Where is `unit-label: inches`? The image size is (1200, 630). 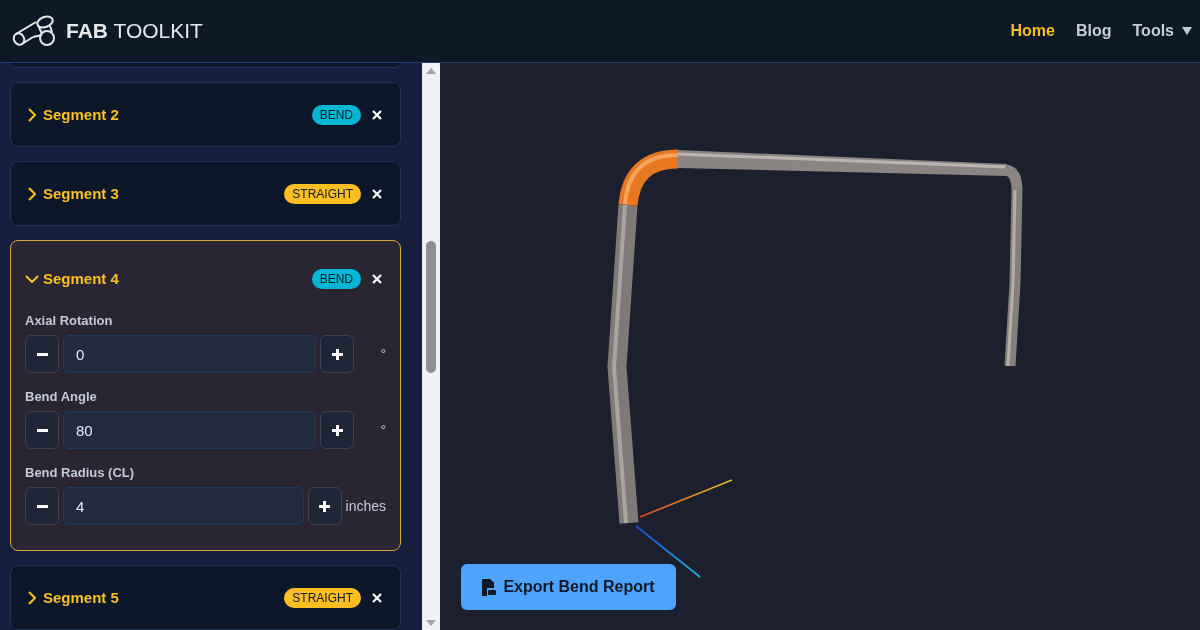
unit-label: inches is located at coordinates (365, 506).